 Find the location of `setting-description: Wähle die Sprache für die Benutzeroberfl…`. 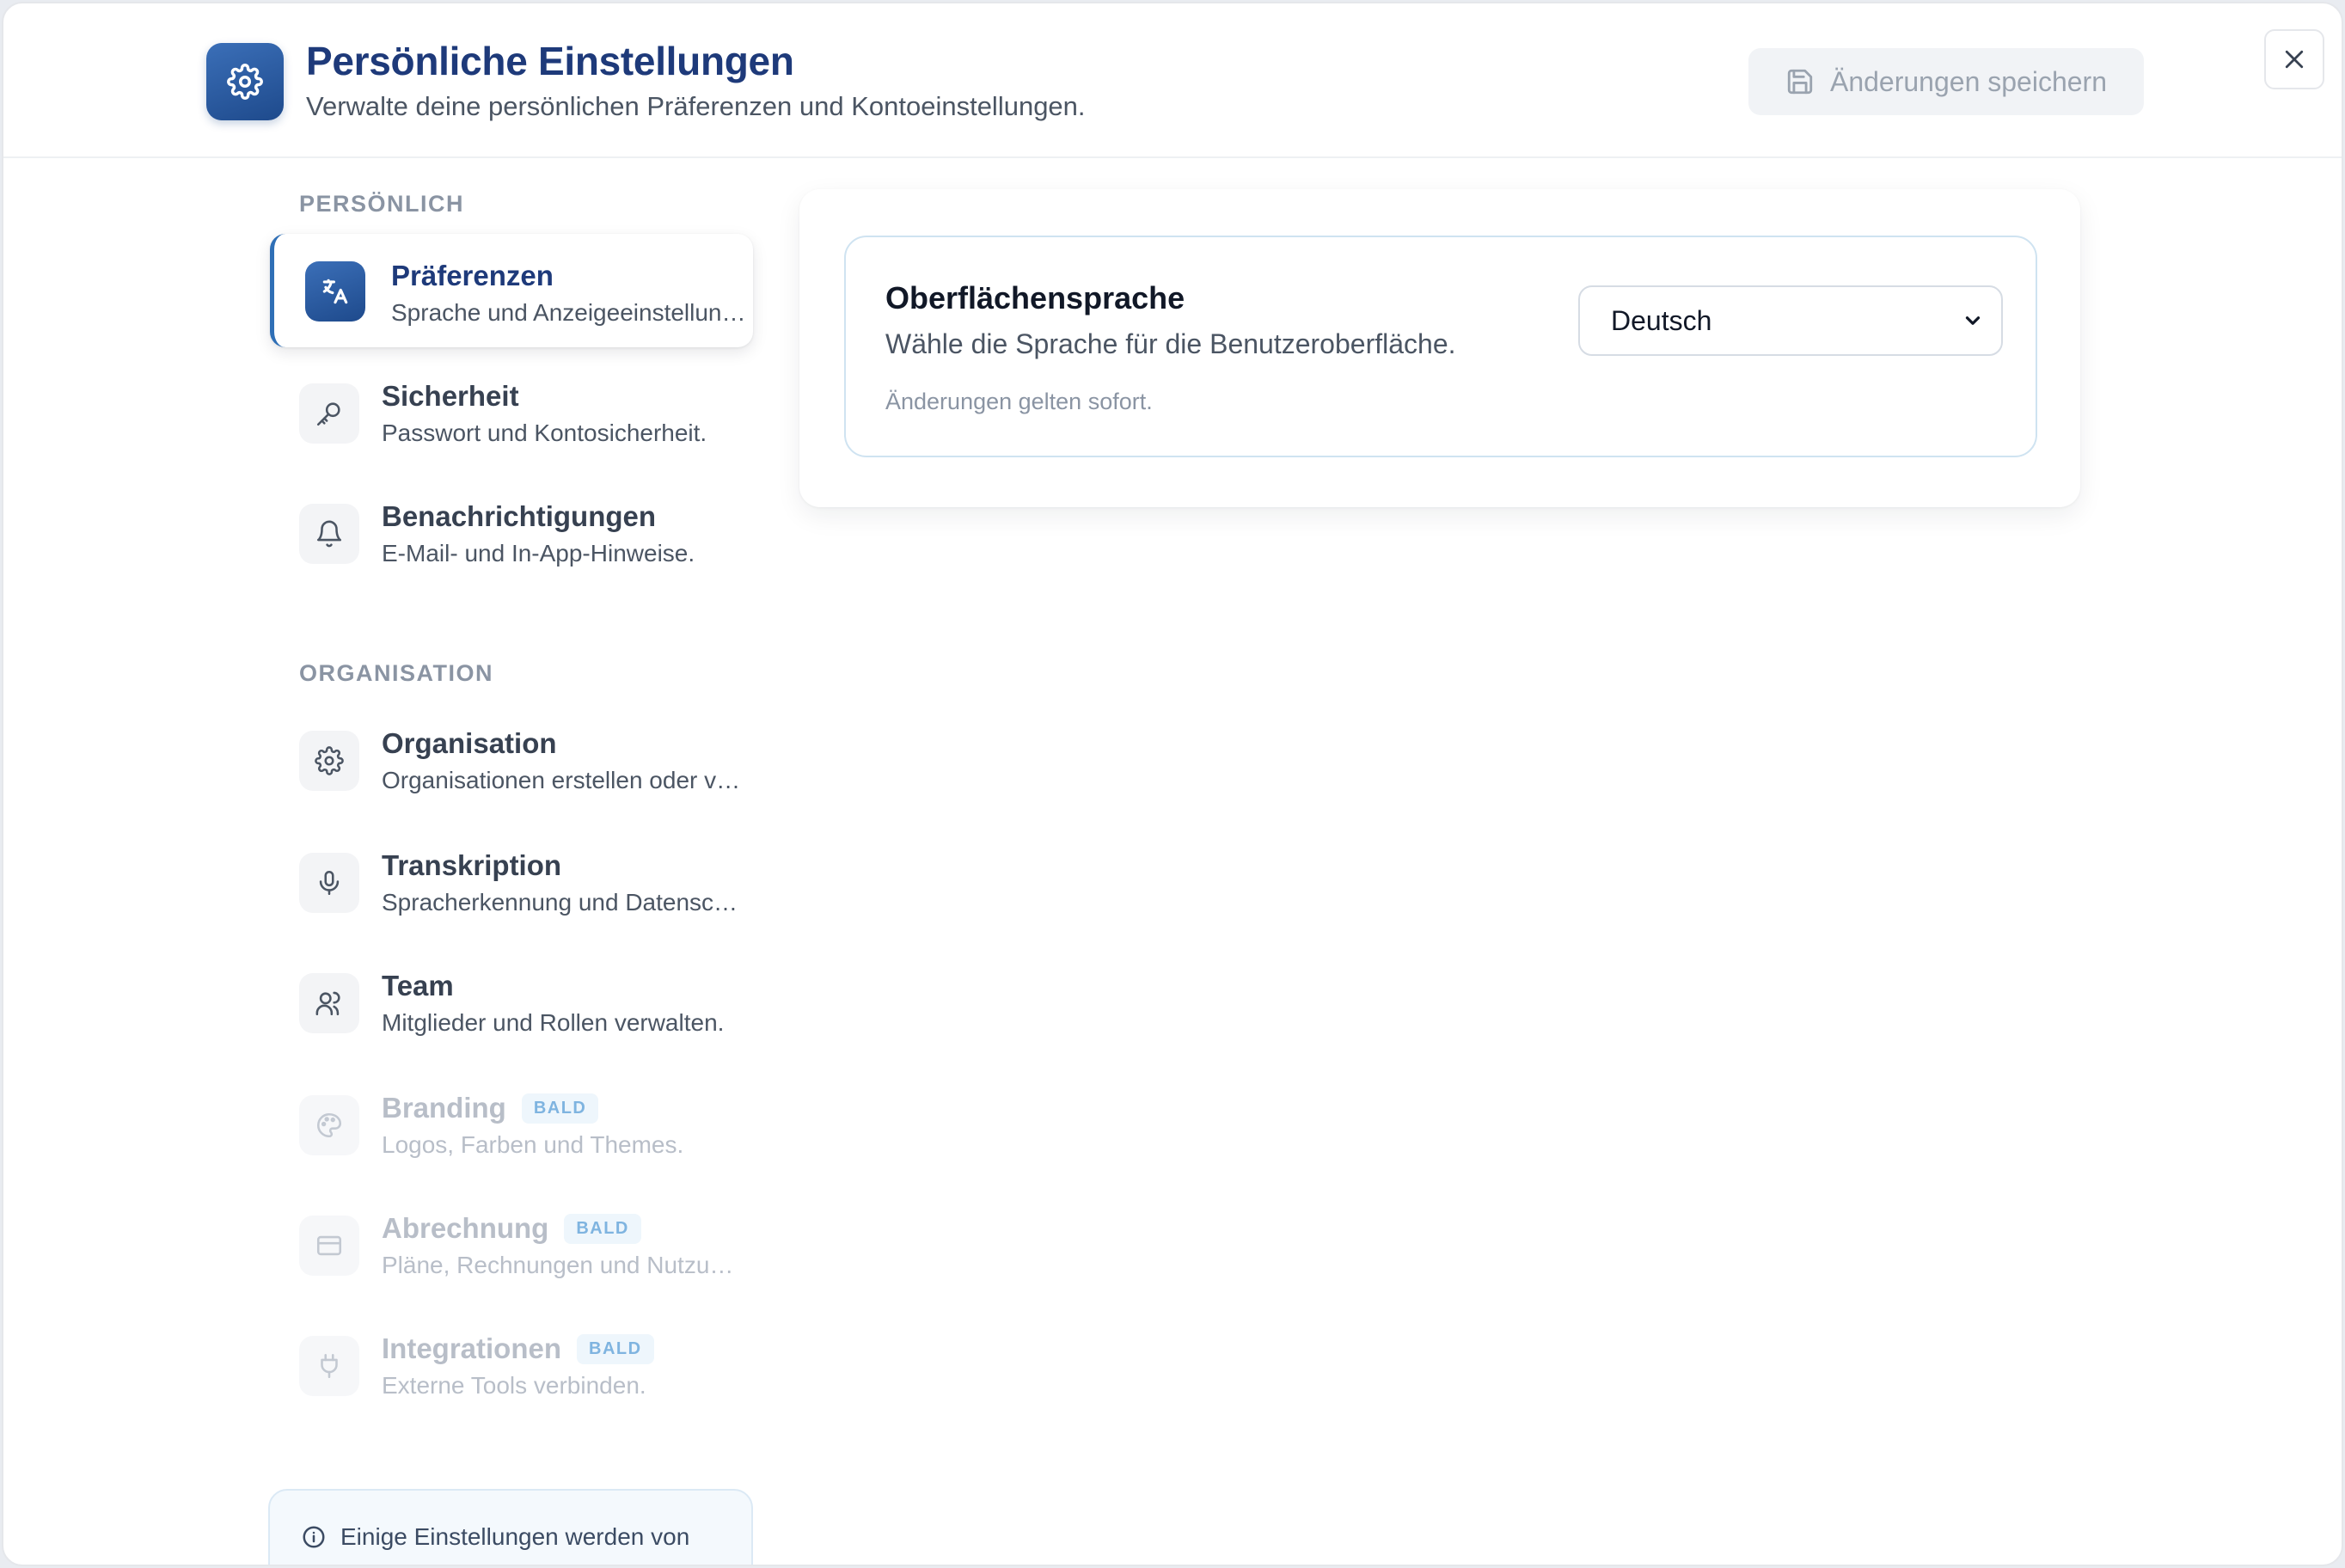

setting-description: Wähle die Sprache für die Benutzeroberfl… is located at coordinates (1171, 343).